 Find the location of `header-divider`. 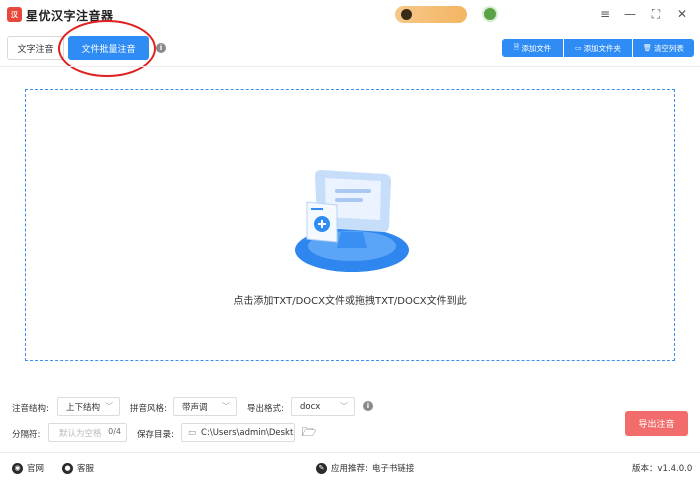

header-divider is located at coordinates (350, 66).